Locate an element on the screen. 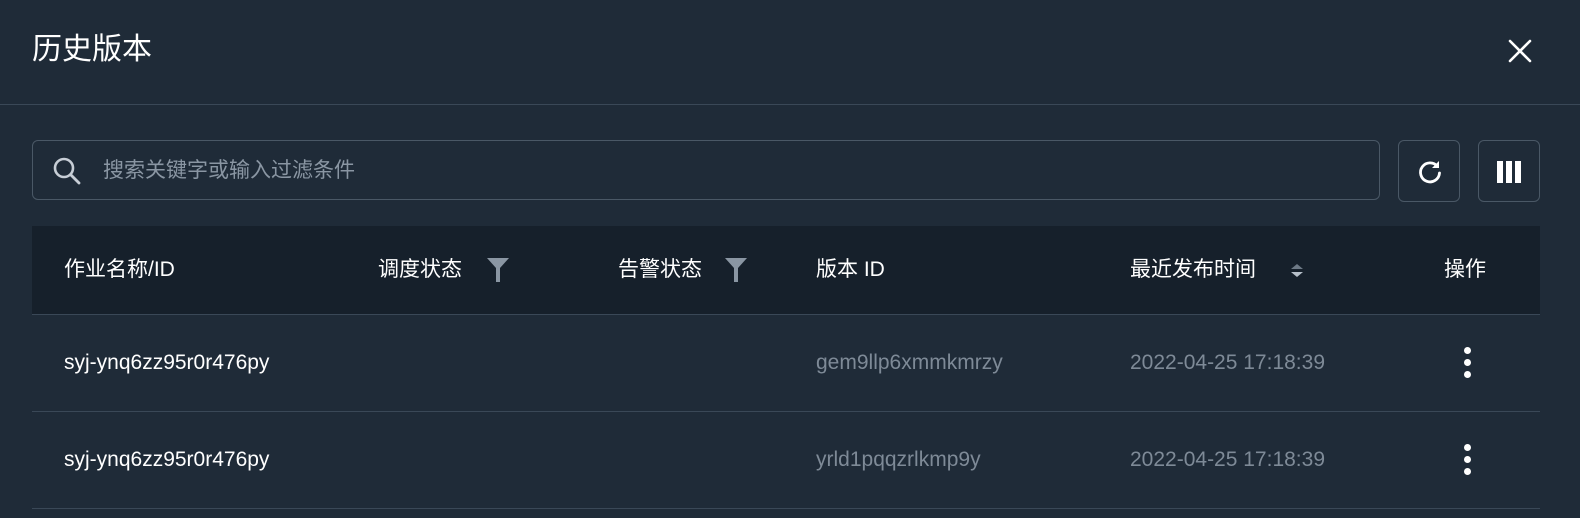 This screenshot has height=518, width=1580. search-icon is located at coordinates (67, 171).